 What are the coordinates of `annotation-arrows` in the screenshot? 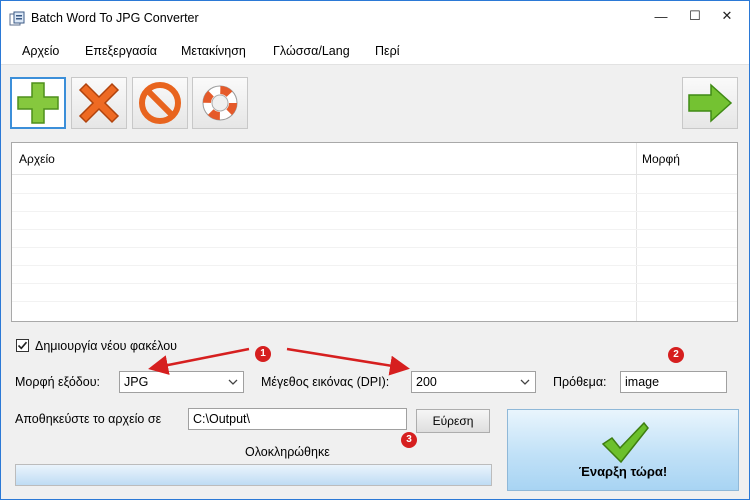 It's located at (279, 361).